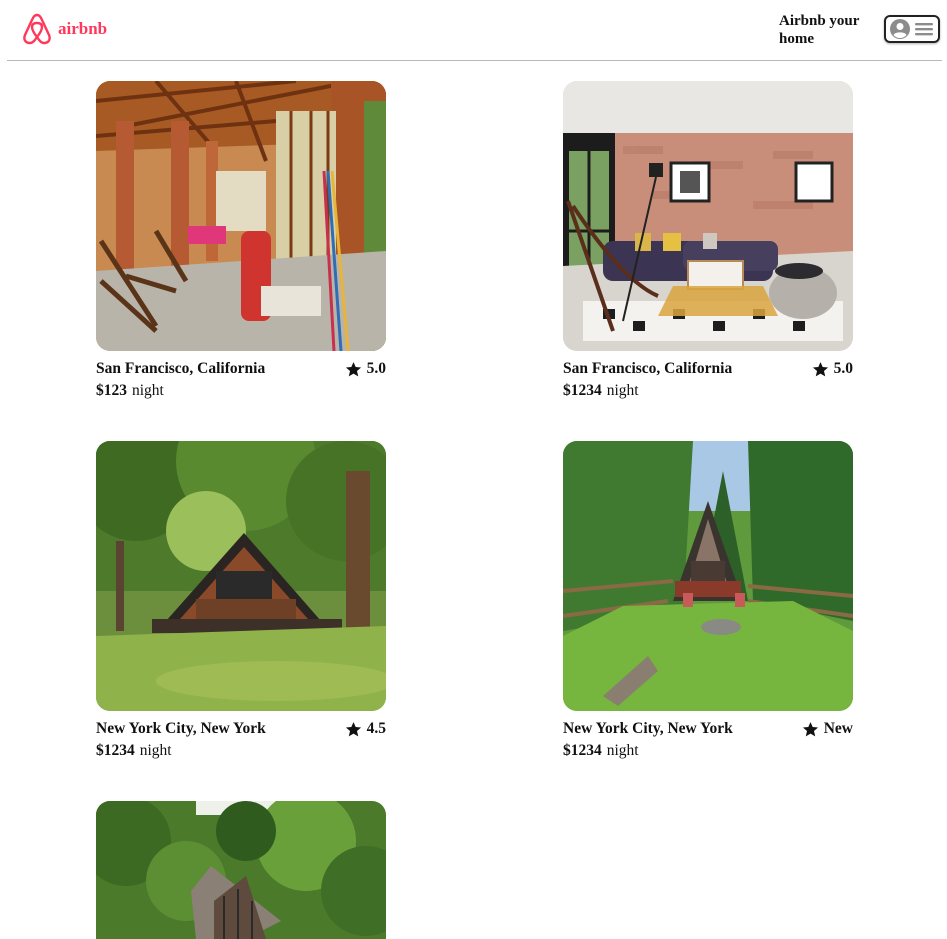  I want to click on airbnb-logo: airbnb, so click(64, 28).